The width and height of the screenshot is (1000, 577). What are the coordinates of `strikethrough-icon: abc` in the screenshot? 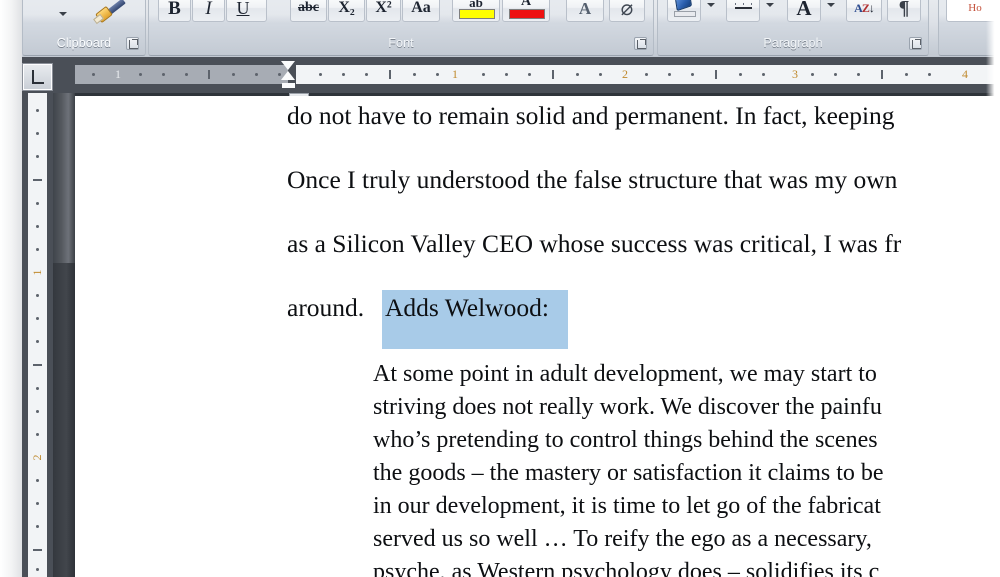 It's located at (308, 7).